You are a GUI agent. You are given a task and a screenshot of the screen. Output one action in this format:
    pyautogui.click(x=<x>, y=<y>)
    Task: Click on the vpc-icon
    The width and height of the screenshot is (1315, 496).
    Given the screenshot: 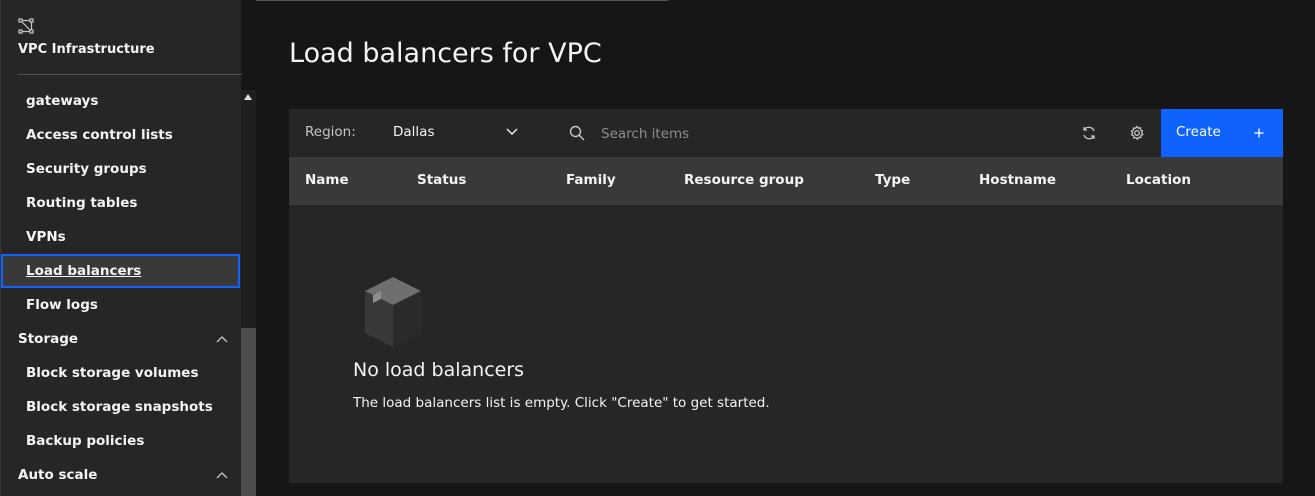 What is the action you would take?
    pyautogui.click(x=26, y=26)
    